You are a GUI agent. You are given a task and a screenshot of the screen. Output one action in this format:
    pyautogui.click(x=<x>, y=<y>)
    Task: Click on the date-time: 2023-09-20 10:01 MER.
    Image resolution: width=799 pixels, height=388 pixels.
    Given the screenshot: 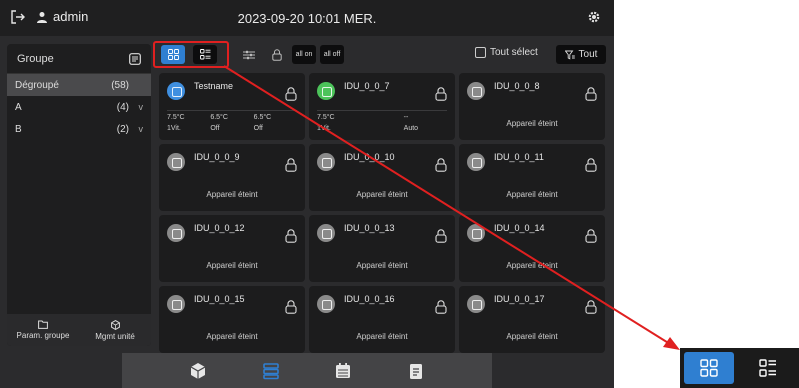 What is the action you would take?
    pyautogui.click(x=307, y=18)
    